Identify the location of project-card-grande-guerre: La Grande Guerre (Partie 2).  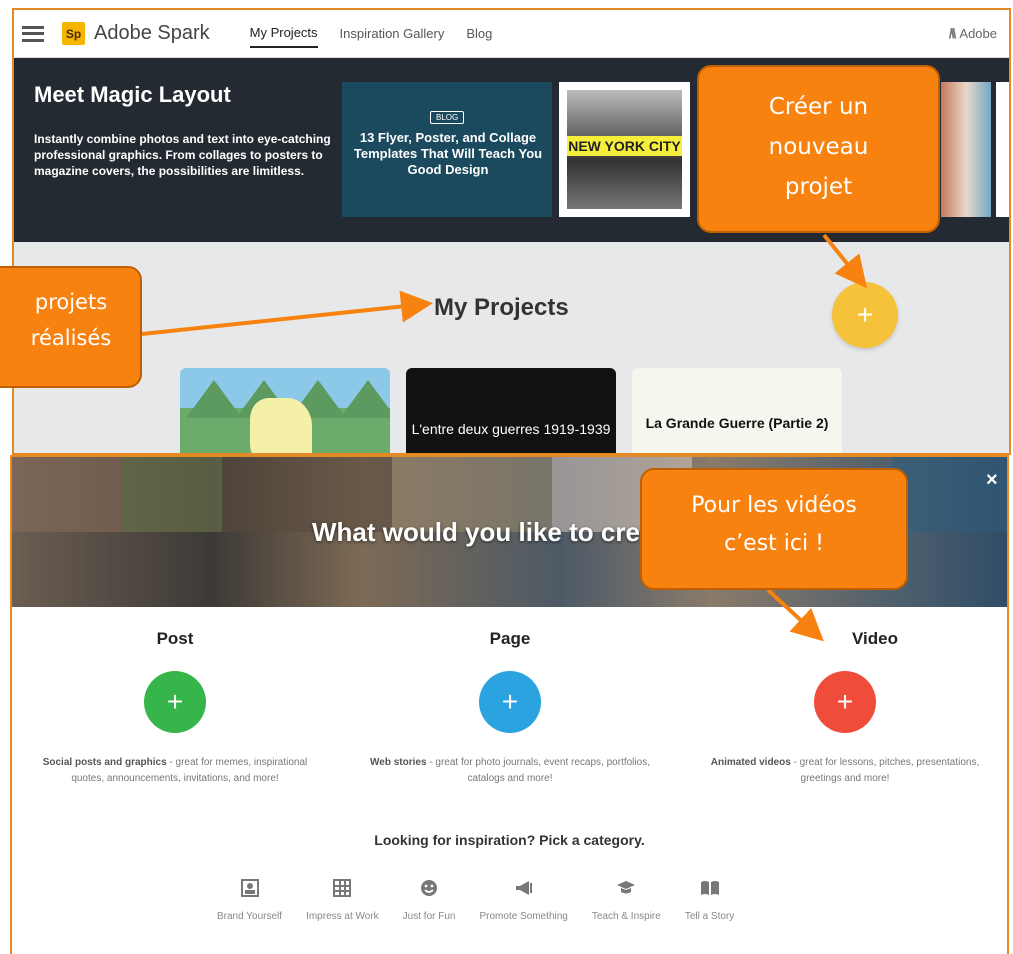
(737, 410).